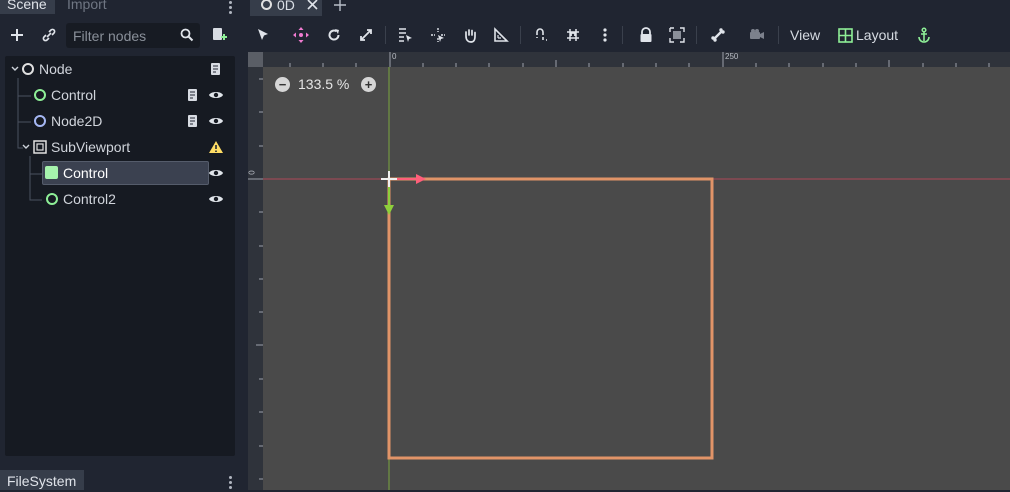 The image size is (1010, 492). Describe the element at coordinates (405, 35) in the screenshot. I see `list-select-icon` at that location.